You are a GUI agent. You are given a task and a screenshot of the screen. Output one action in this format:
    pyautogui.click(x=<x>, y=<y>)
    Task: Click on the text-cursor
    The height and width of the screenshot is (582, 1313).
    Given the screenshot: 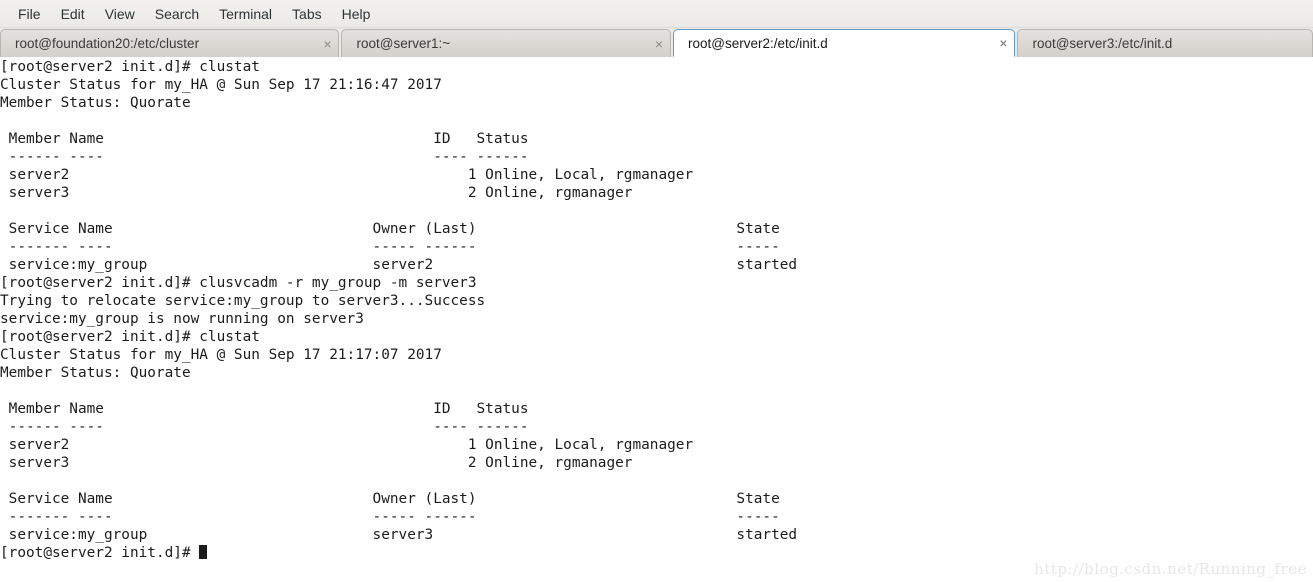 What is the action you would take?
    pyautogui.click(x=203, y=552)
    